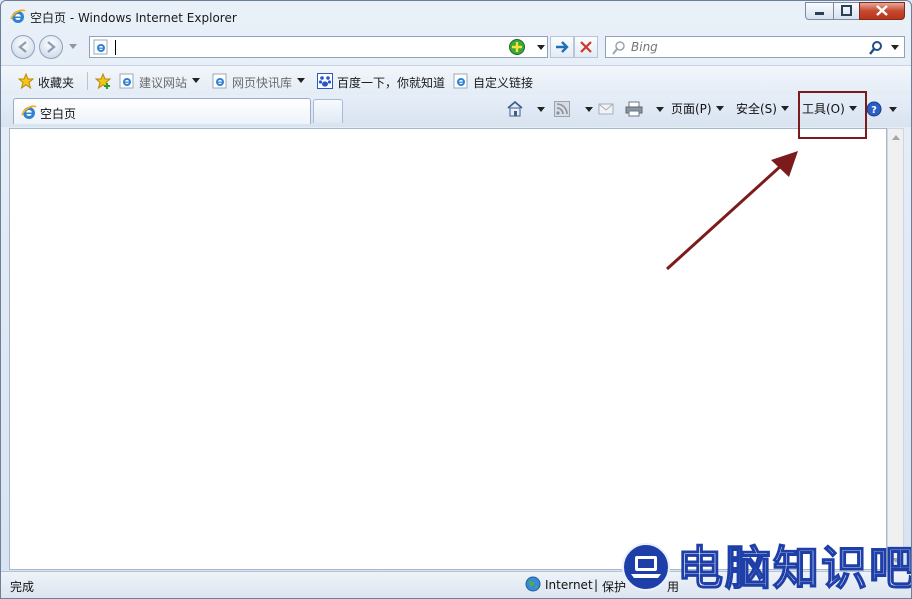  I want to click on search-box, so click(755, 47).